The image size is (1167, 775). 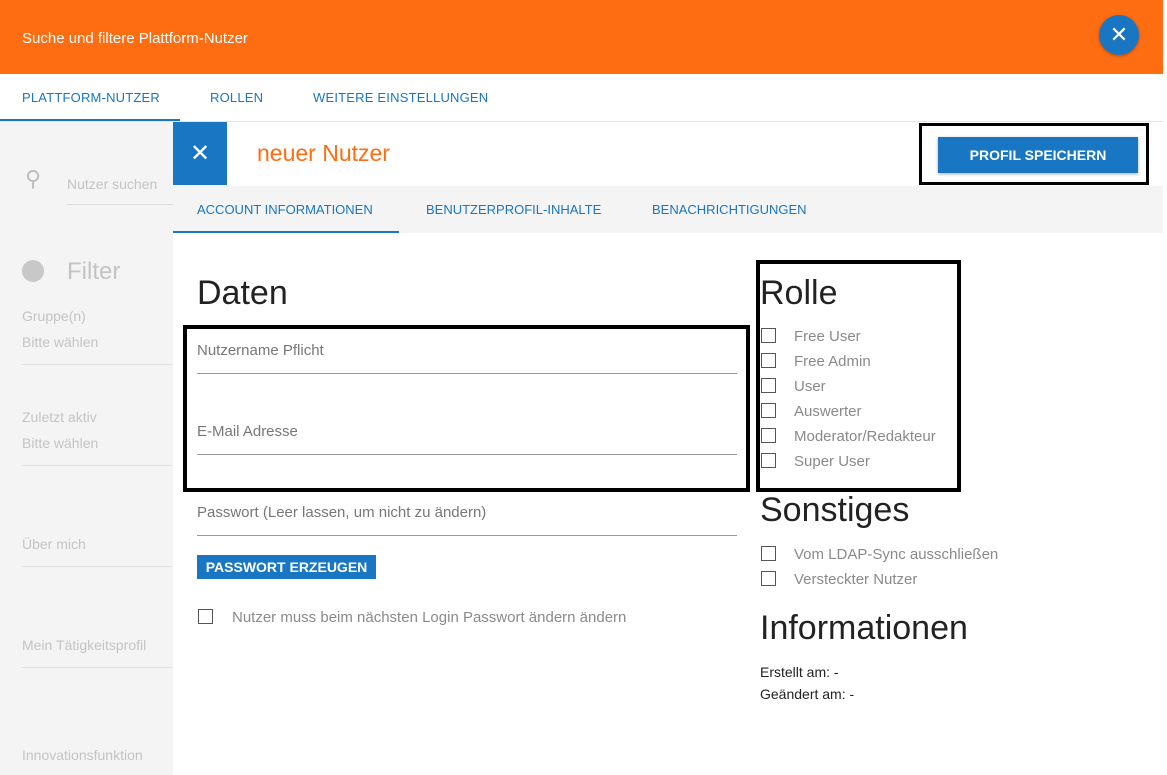 I want to click on filter-label: Mein Tätigkeitsprofil, so click(x=84, y=645).